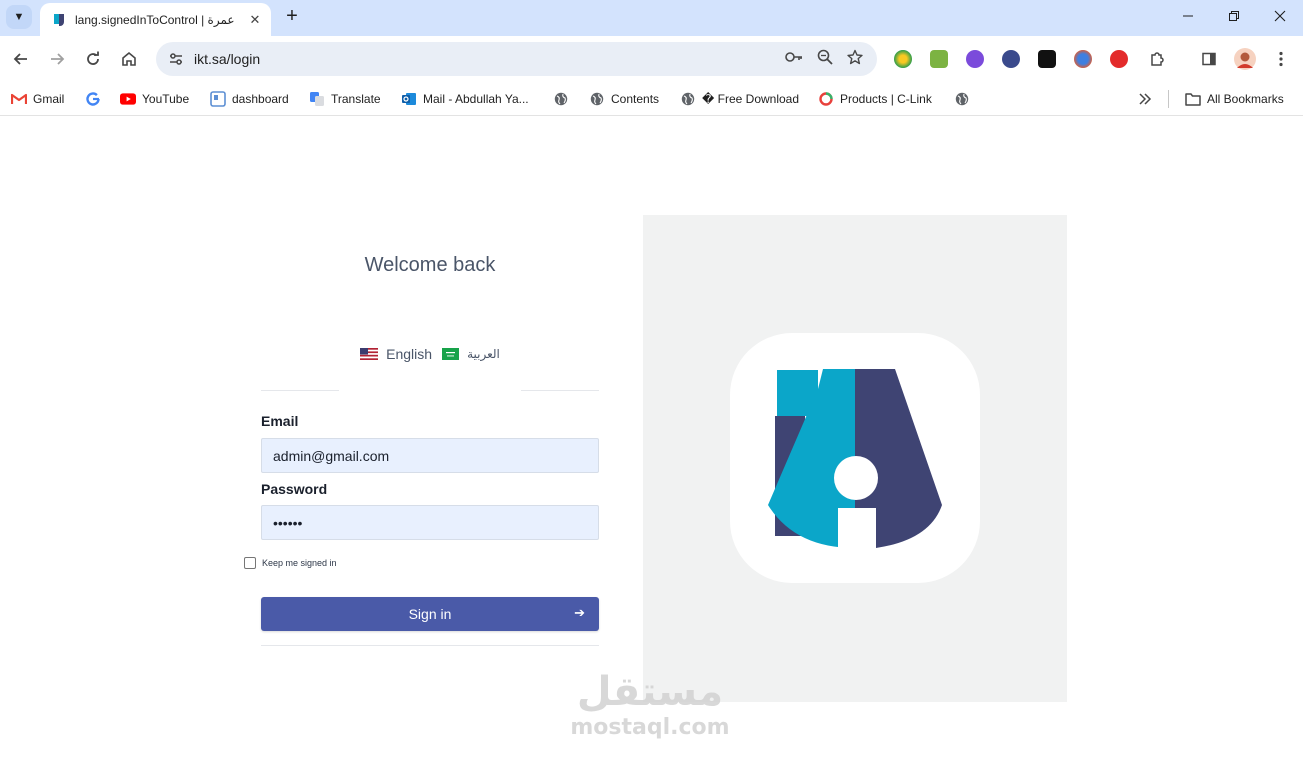 This screenshot has width=1303, height=764. Describe the element at coordinates (1234, 16) in the screenshot. I see `restore-icon` at that location.